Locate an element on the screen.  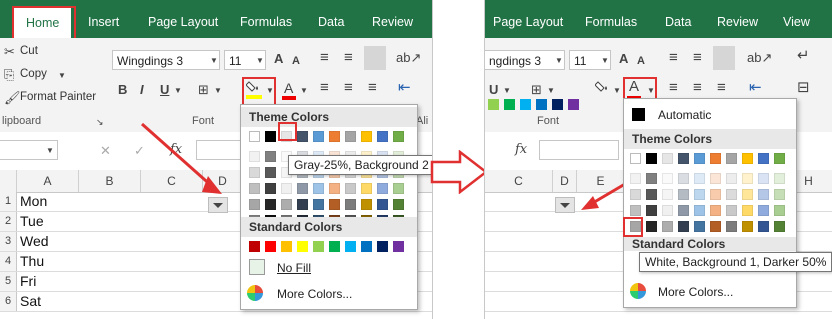
column-header-a: A is located at coordinates (48, 181).